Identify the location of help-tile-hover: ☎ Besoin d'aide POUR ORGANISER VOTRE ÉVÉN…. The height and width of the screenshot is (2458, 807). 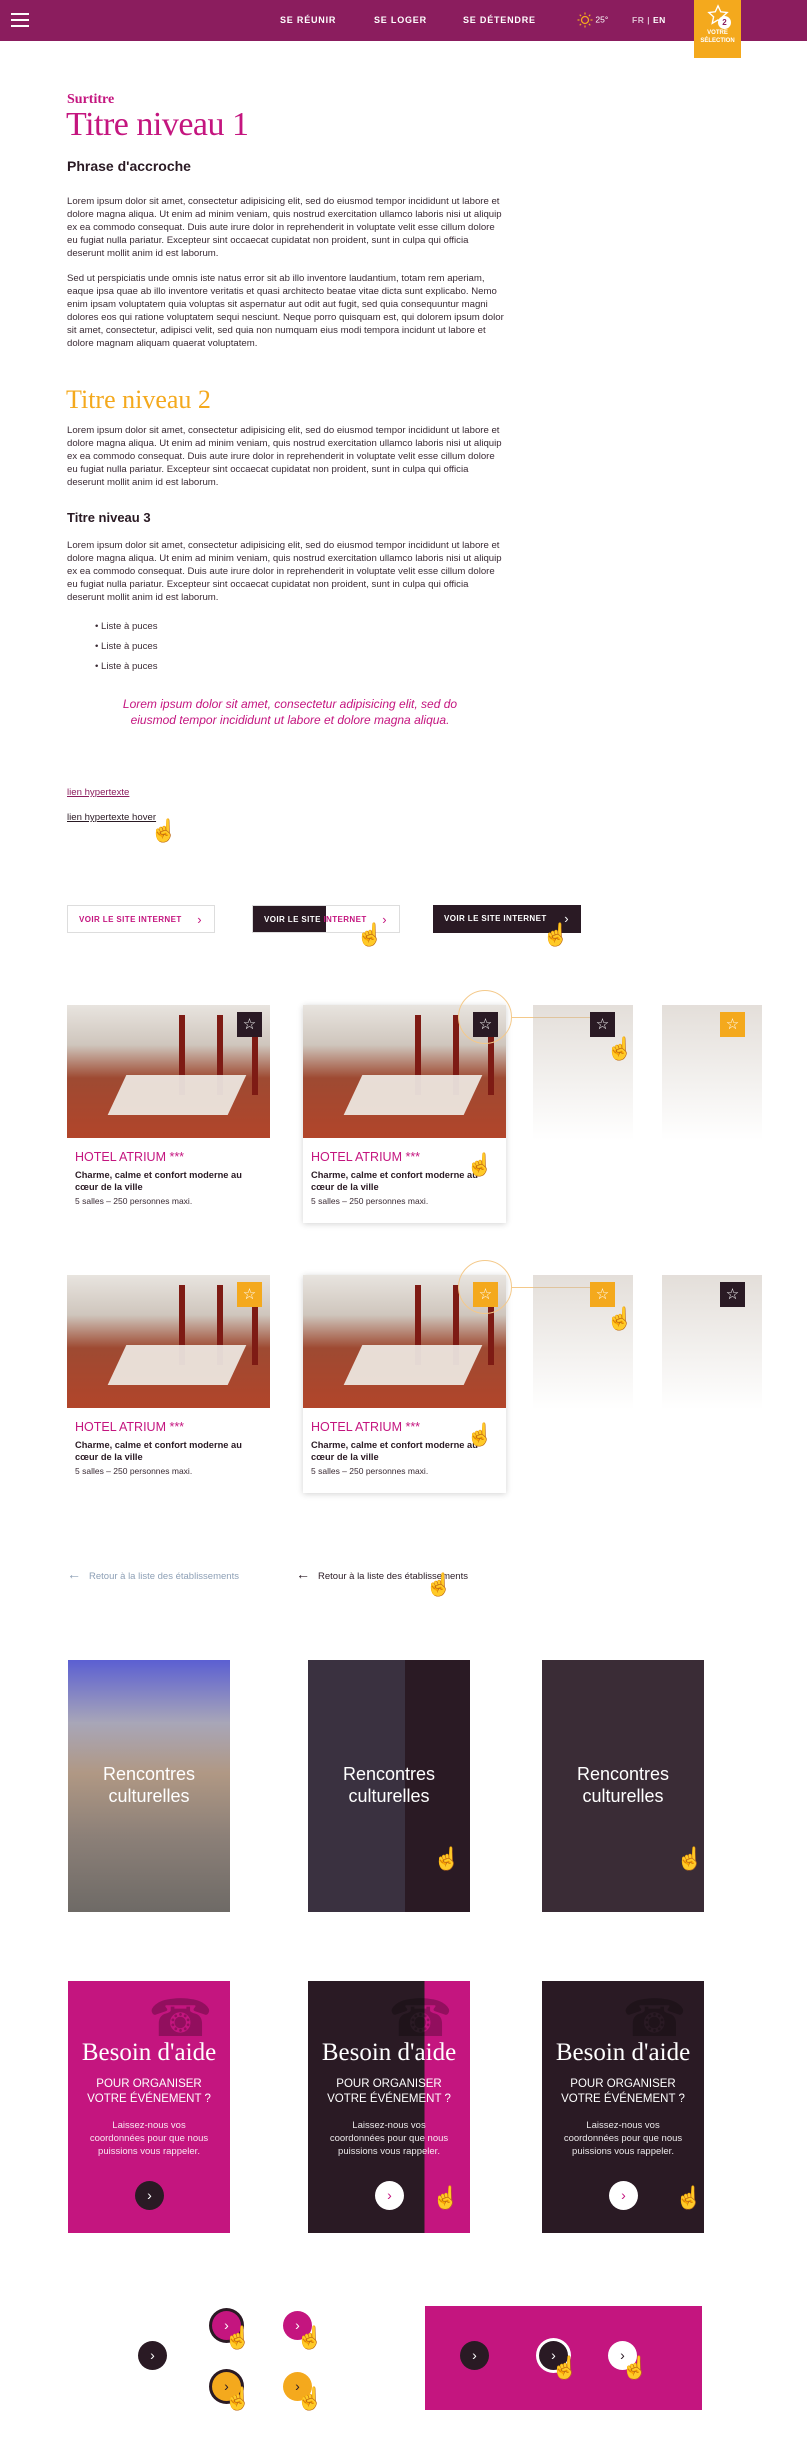
(623, 2107).